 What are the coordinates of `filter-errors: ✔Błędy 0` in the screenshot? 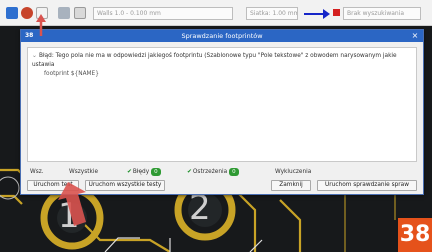 It's located at (144, 172).